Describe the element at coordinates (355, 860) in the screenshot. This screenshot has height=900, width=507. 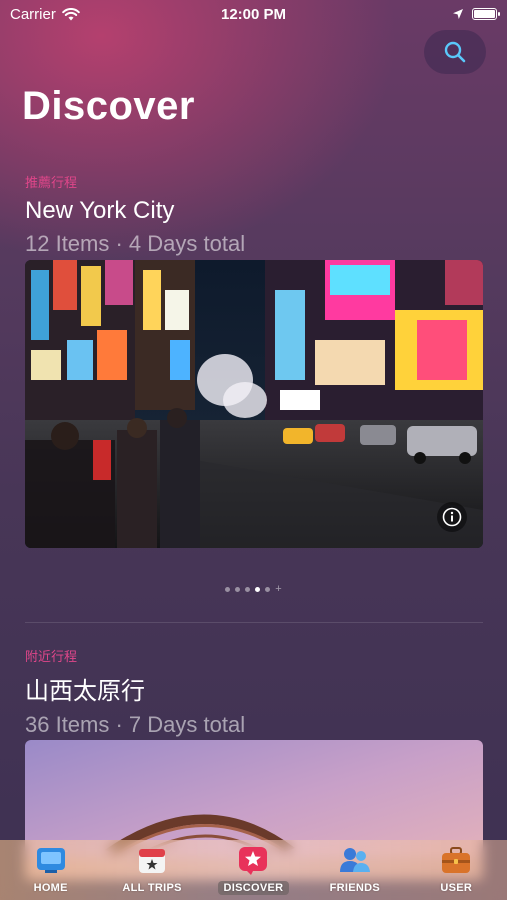
I see `friends-icon` at that location.